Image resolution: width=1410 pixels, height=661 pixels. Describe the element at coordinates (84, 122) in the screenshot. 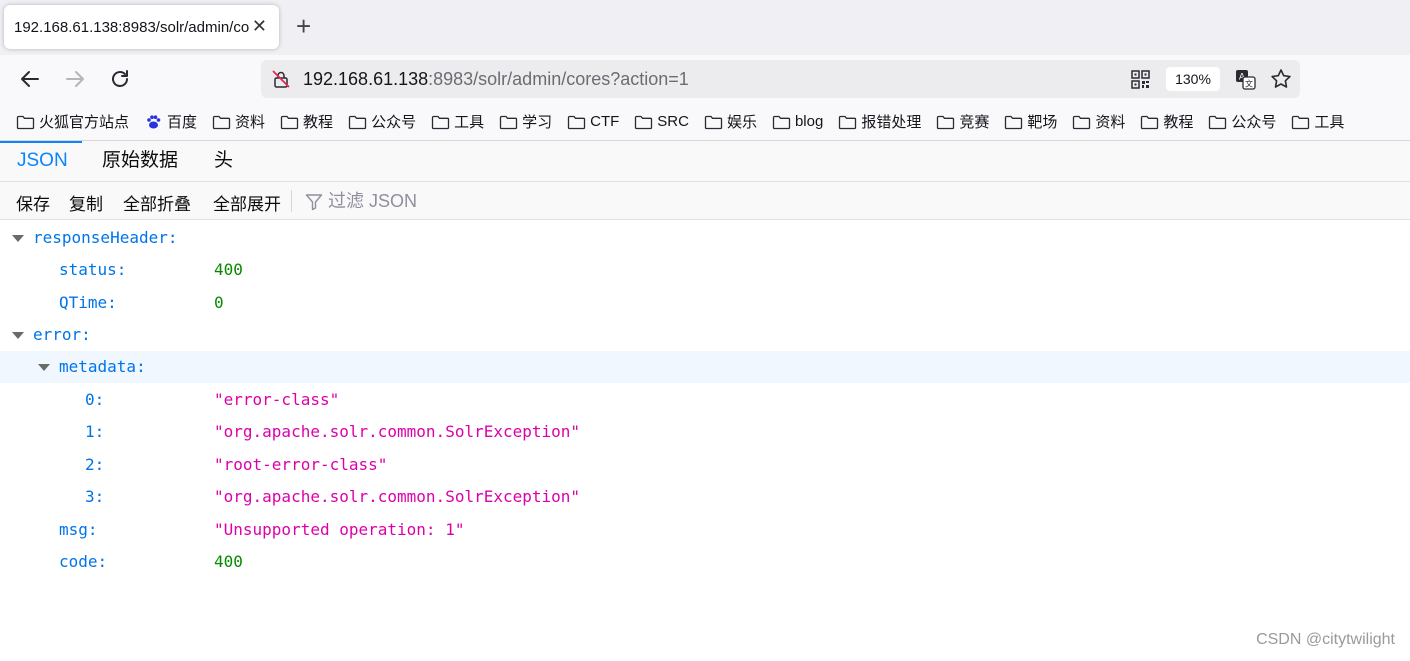

I see `bookmark-label: 火狐官方站点` at that location.